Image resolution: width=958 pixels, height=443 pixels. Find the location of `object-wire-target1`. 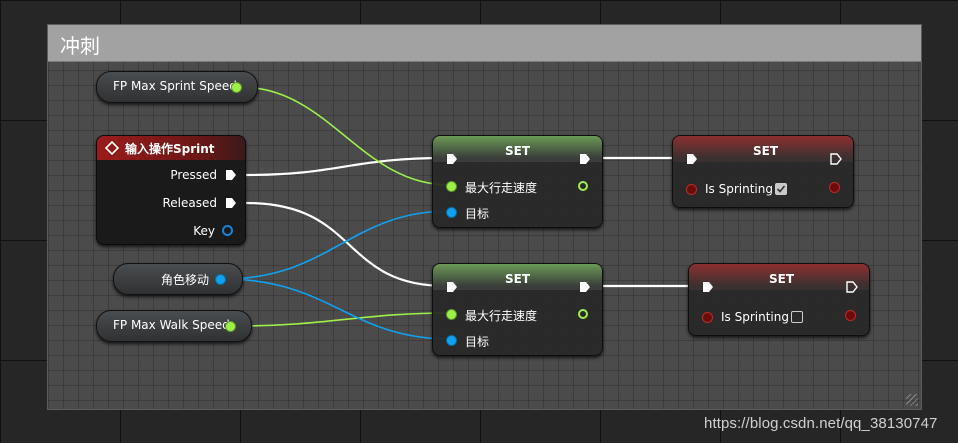

object-wire-target1 is located at coordinates (337, 245).